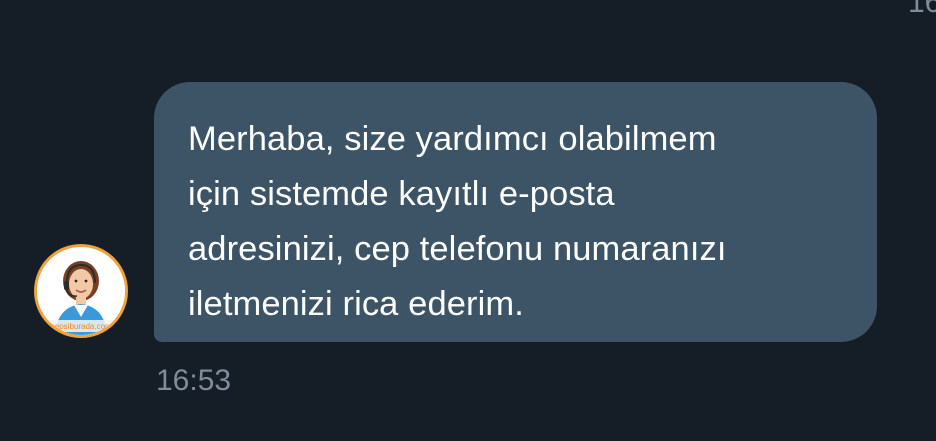 Image resolution: width=936 pixels, height=441 pixels. I want to click on message-time: 16:53, so click(194, 380).